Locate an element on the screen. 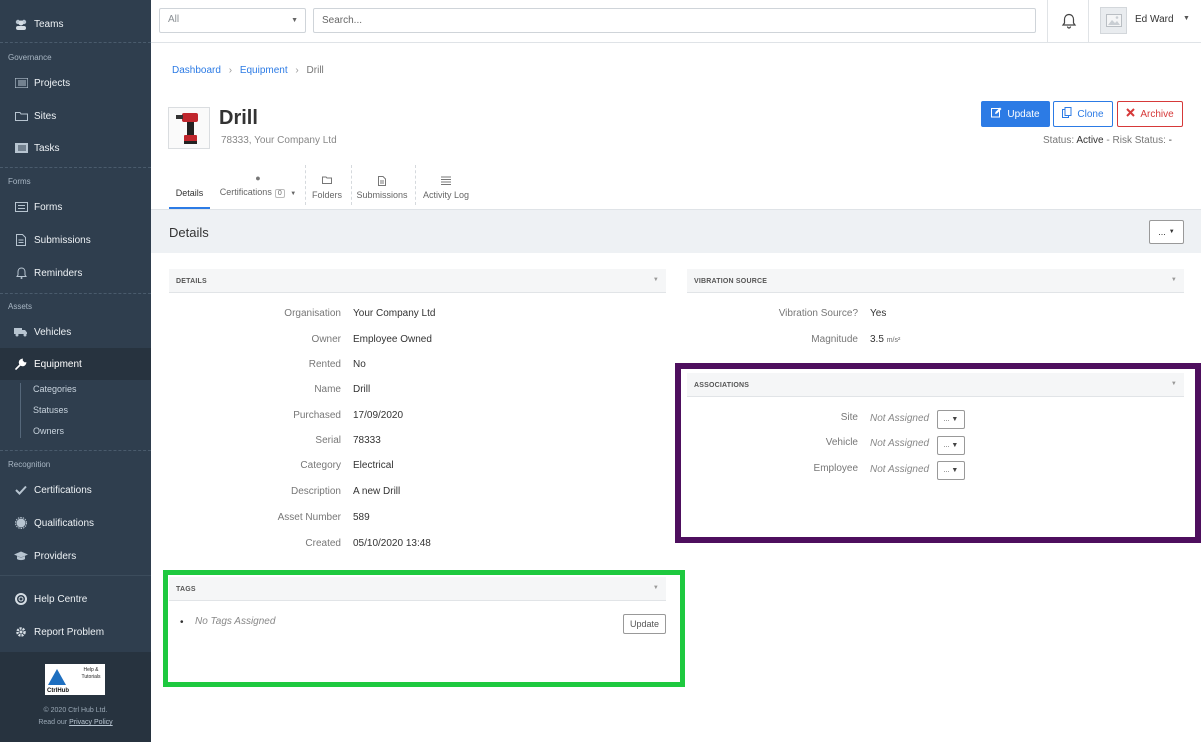 This screenshot has height=742, width=1201. field-description: A new Drill is located at coordinates (377, 491).